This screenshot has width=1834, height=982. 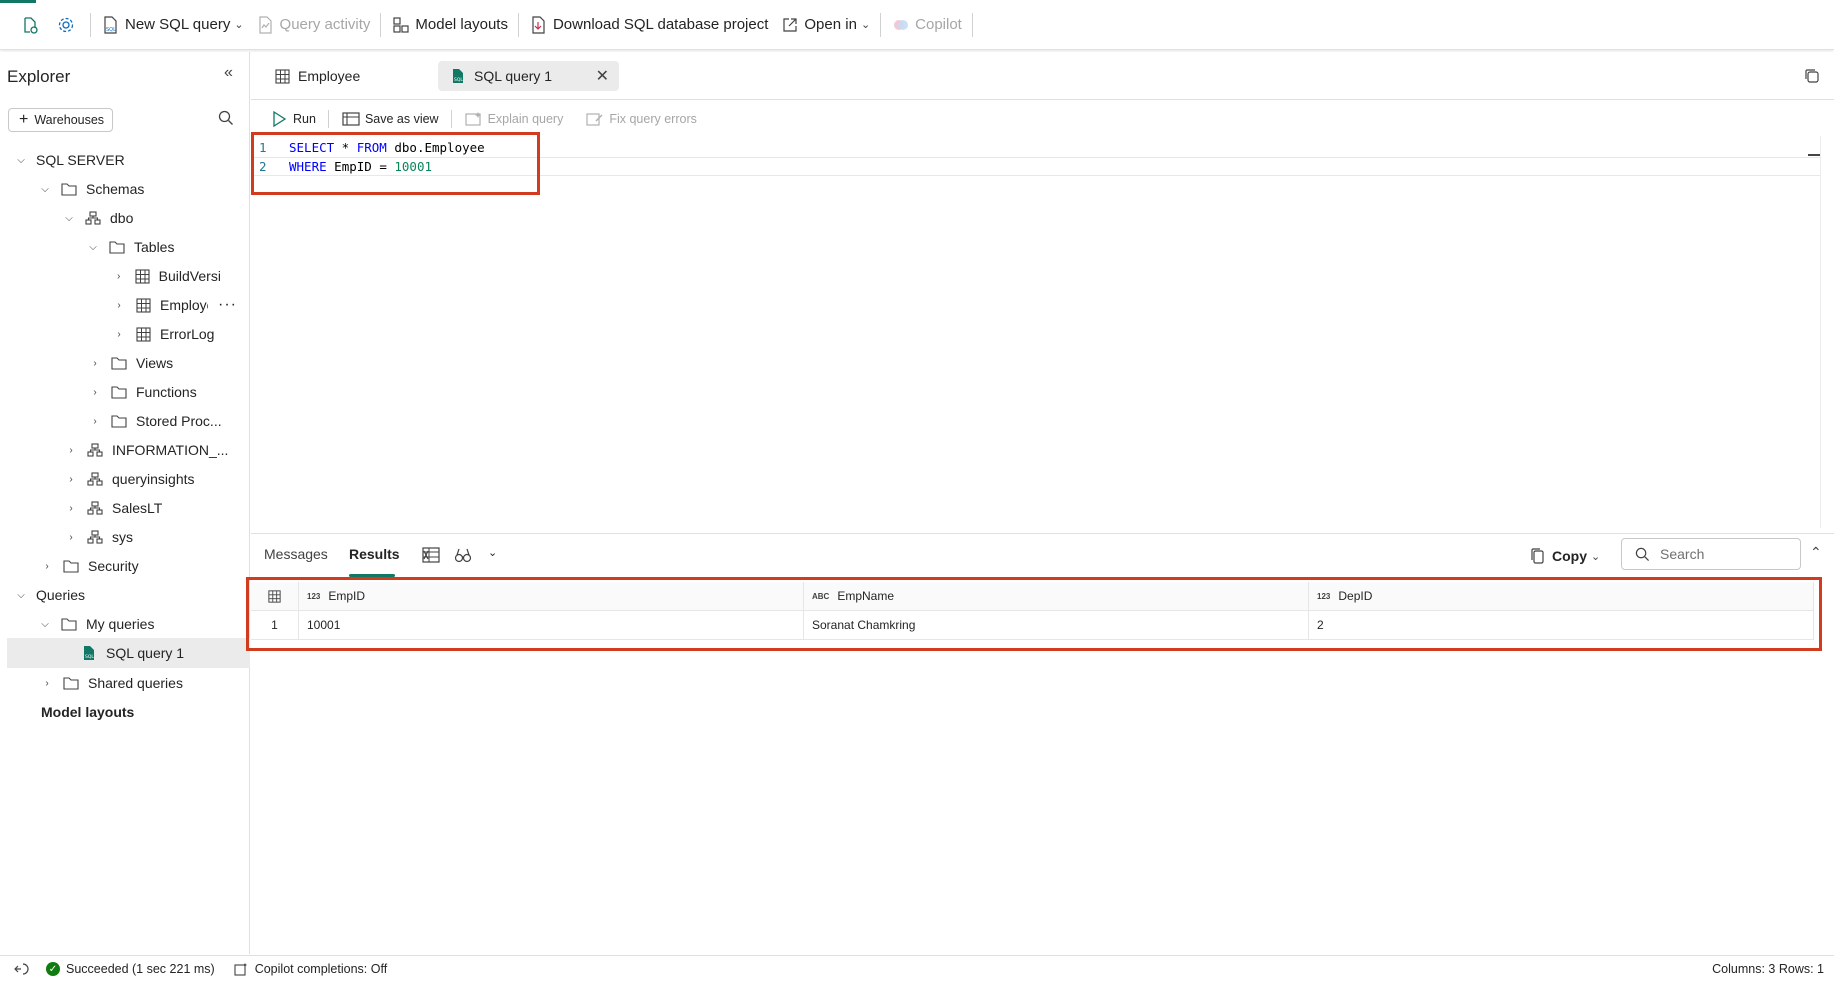 I want to click on tree-item-shared-queries: › Shared queries, so click(x=111, y=683).